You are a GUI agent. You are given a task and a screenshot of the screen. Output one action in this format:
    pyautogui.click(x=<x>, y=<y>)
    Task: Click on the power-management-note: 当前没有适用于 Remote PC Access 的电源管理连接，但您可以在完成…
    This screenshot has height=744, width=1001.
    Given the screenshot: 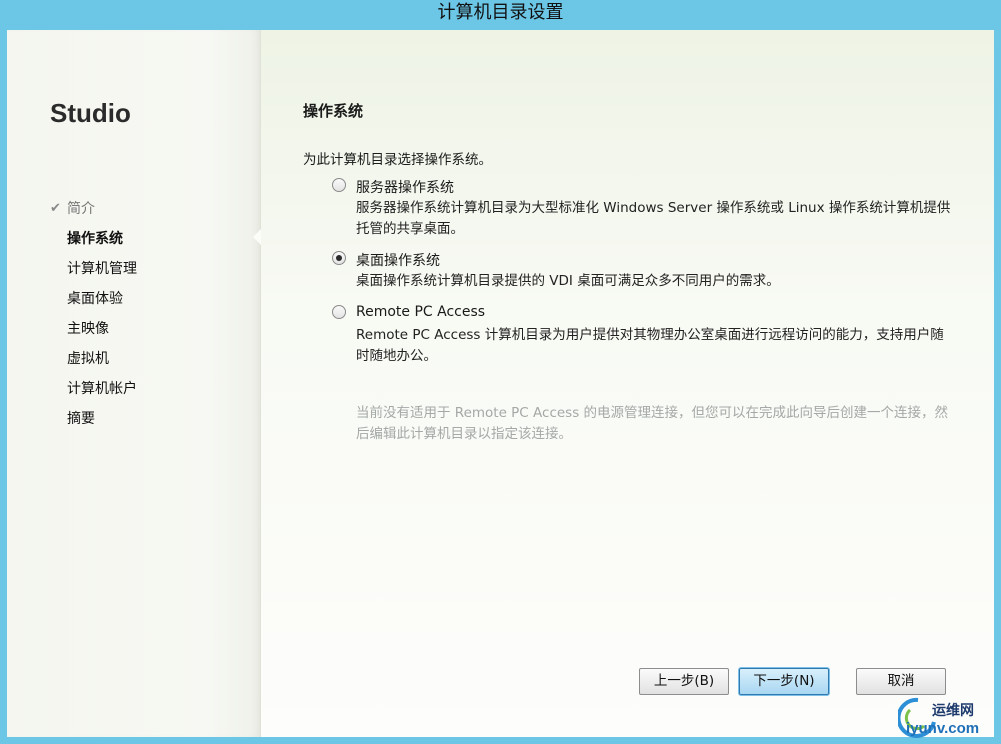 What is the action you would take?
    pyautogui.click(x=652, y=423)
    